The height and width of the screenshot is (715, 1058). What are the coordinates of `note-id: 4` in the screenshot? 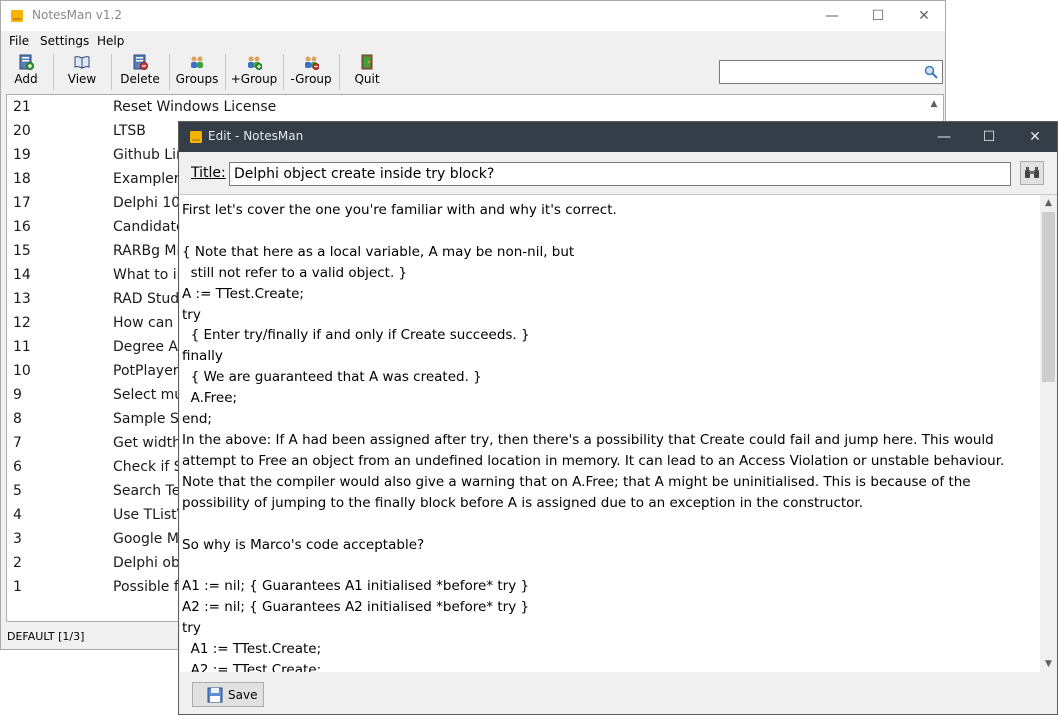 It's located at (17, 515).